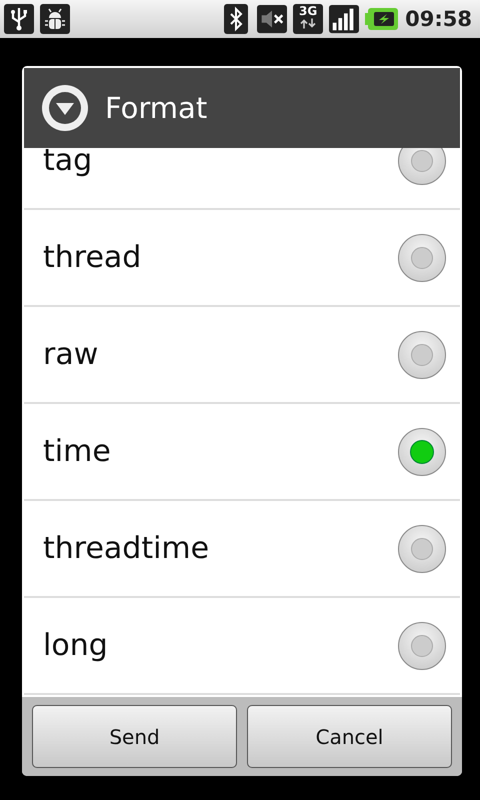 The width and height of the screenshot is (480, 800). What do you see at coordinates (19, 19) in the screenshot?
I see `usb-icon` at bounding box center [19, 19].